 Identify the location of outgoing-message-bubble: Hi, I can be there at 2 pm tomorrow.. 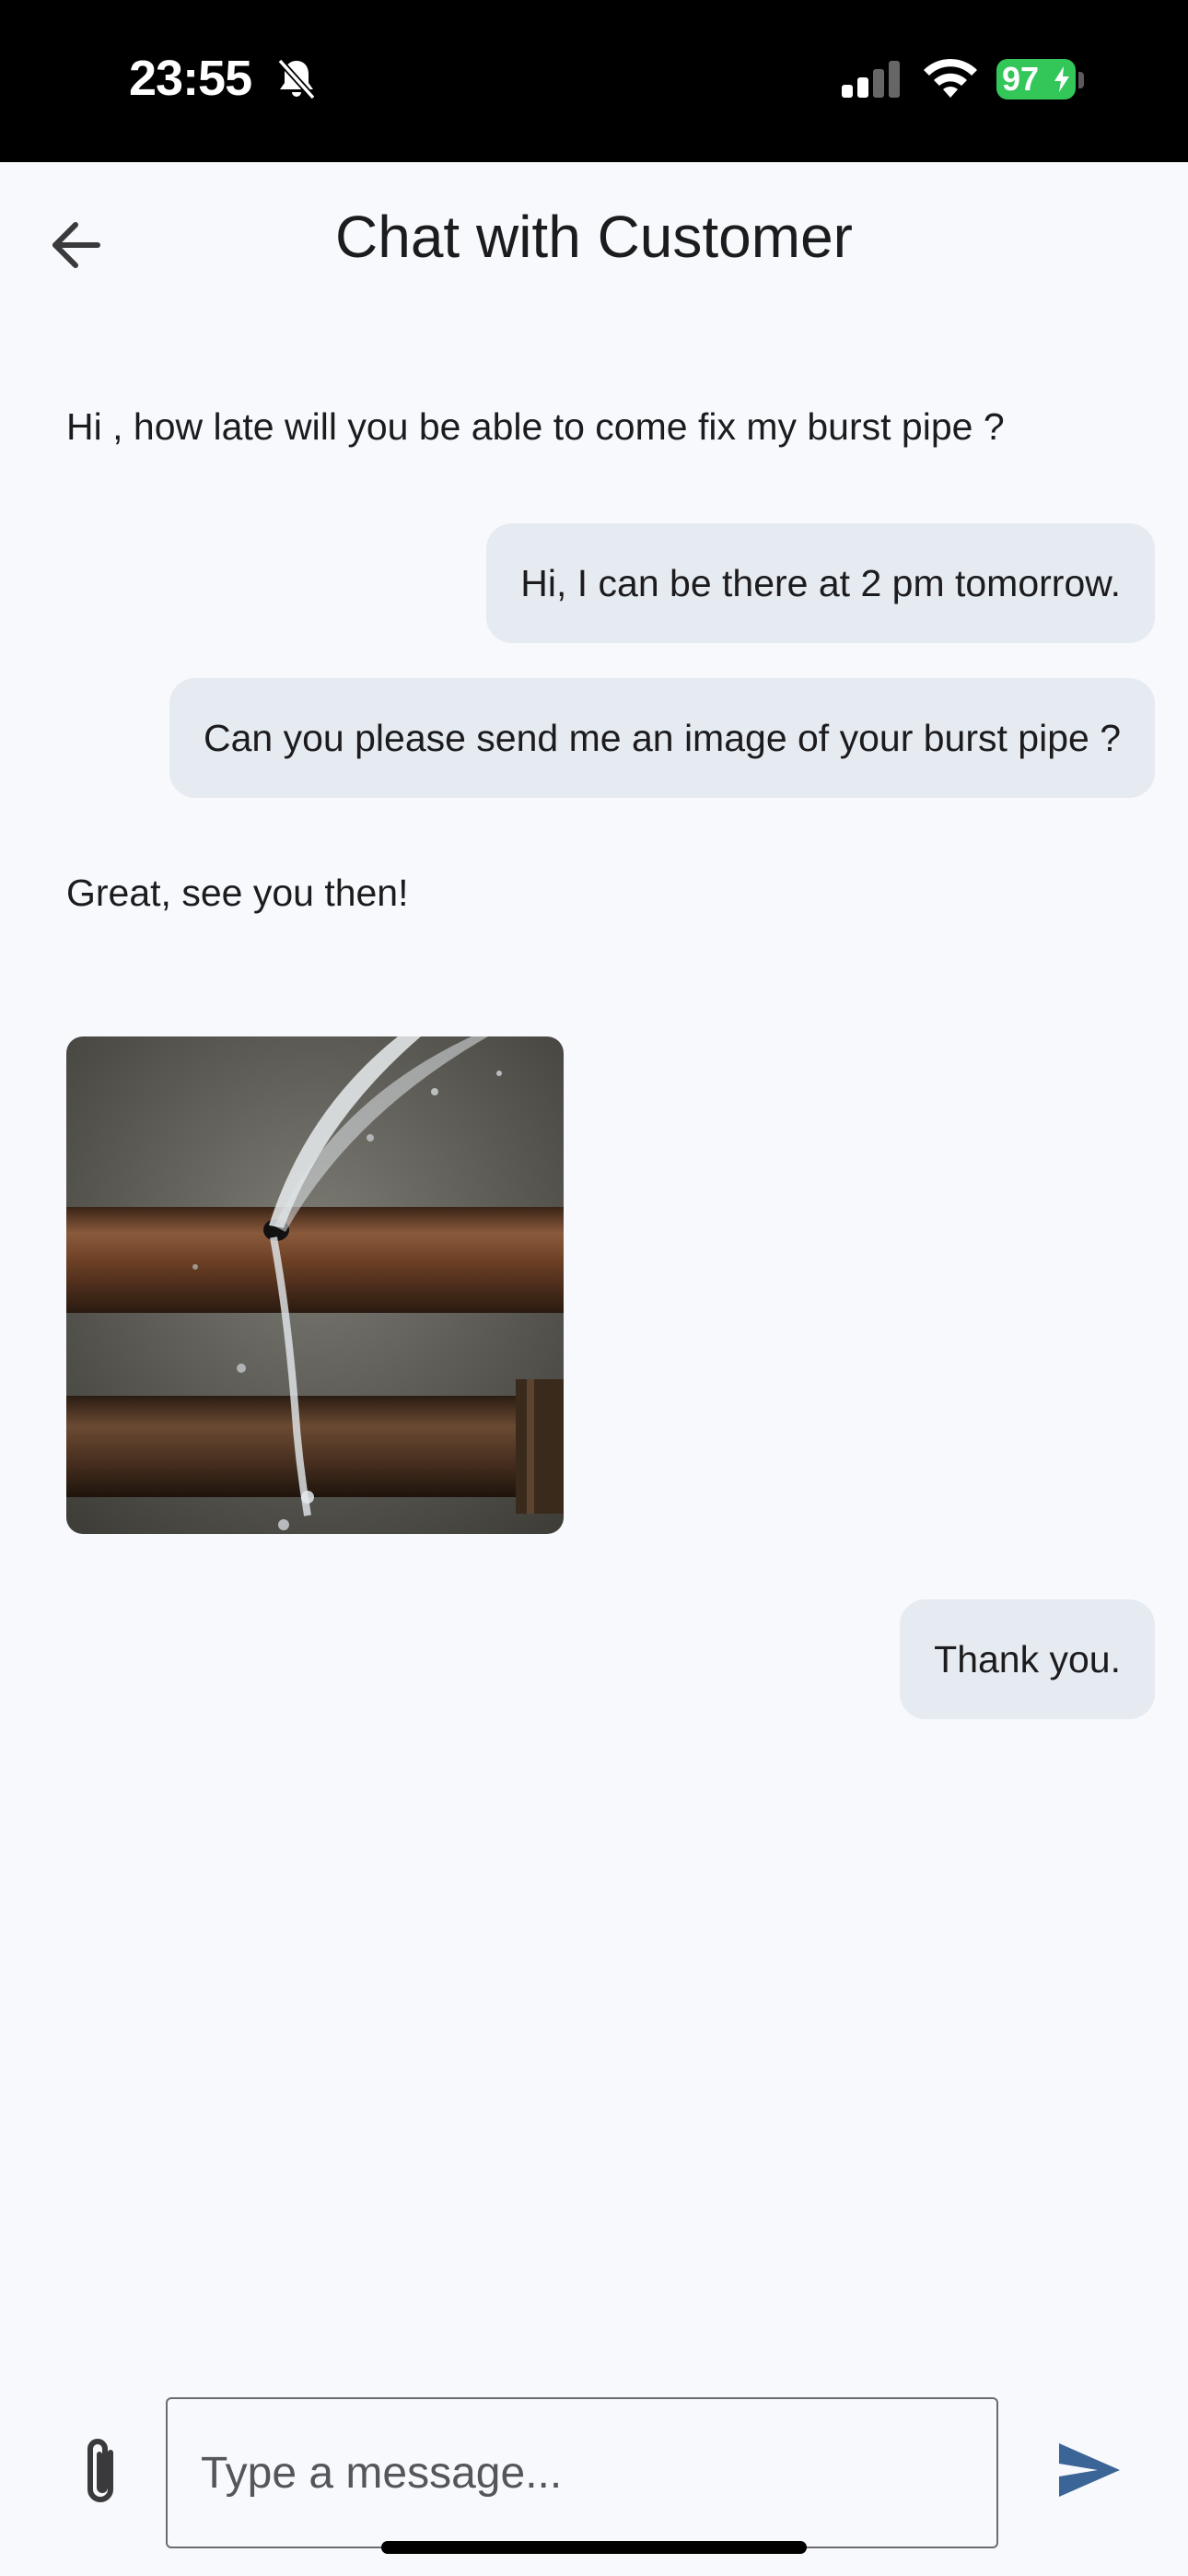
(821, 583).